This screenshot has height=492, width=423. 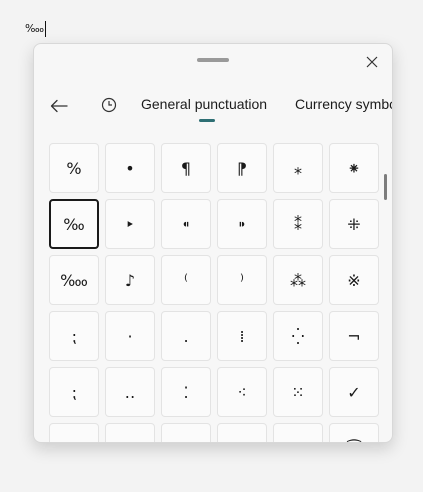 What do you see at coordinates (354, 168) in the screenshot?
I see `symbol-key: ⁕` at bounding box center [354, 168].